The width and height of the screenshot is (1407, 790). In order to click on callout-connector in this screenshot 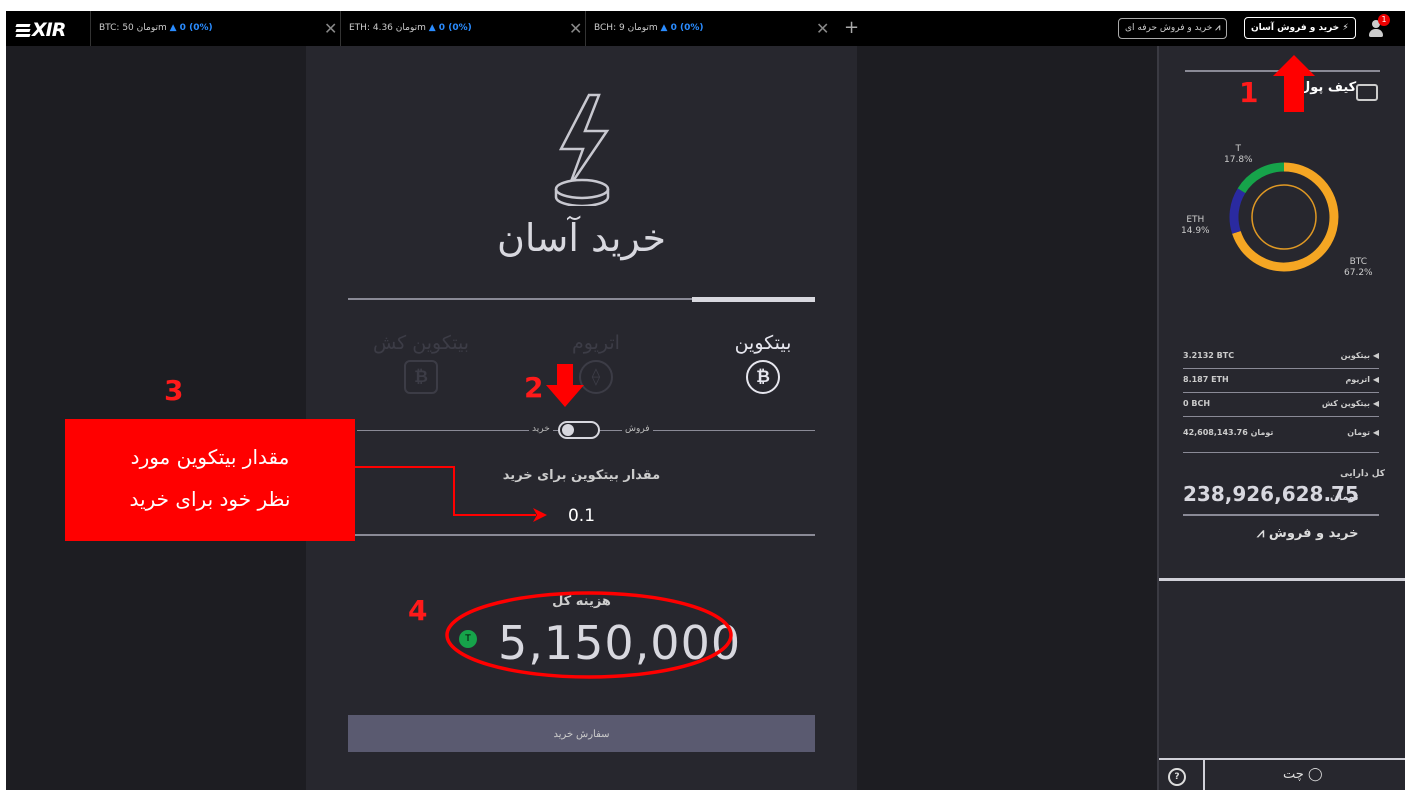, I will do `click(445, 491)`.